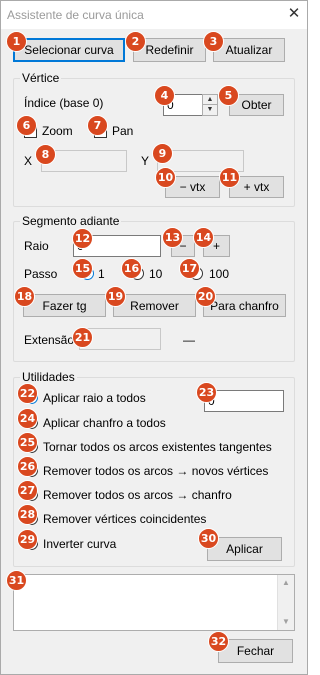  Describe the element at coordinates (164, 95) in the screenshot. I see `badge-4: 4` at that location.